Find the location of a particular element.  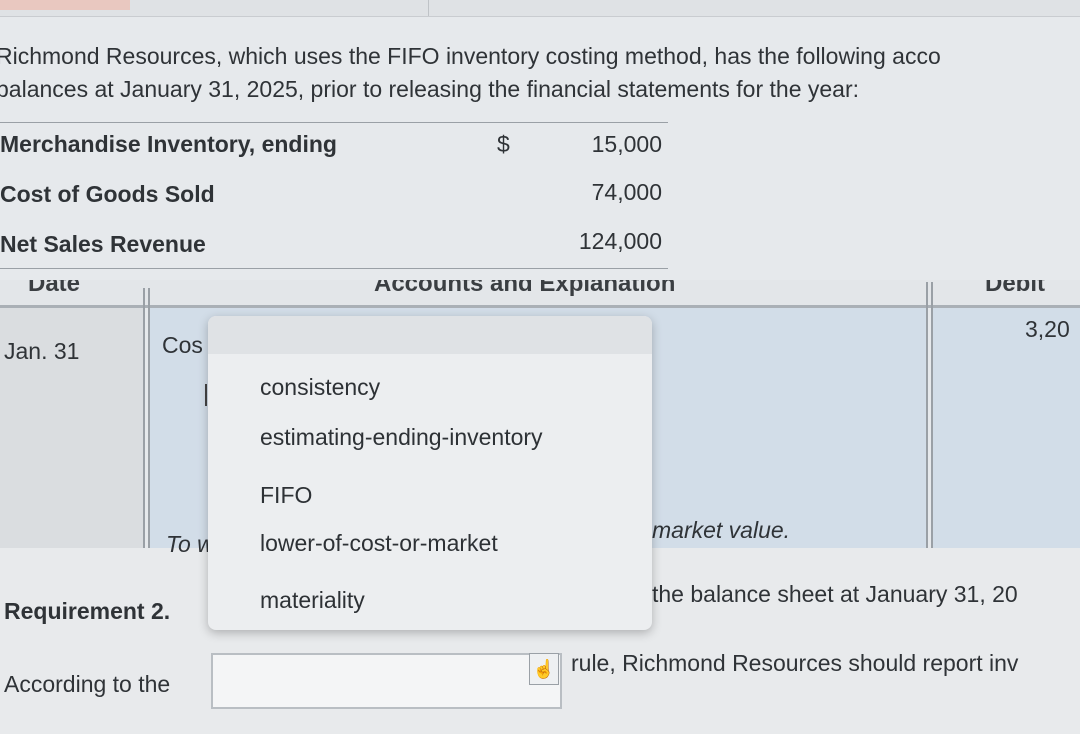

header-debit: Debit is located at coordinates (1015, 288).